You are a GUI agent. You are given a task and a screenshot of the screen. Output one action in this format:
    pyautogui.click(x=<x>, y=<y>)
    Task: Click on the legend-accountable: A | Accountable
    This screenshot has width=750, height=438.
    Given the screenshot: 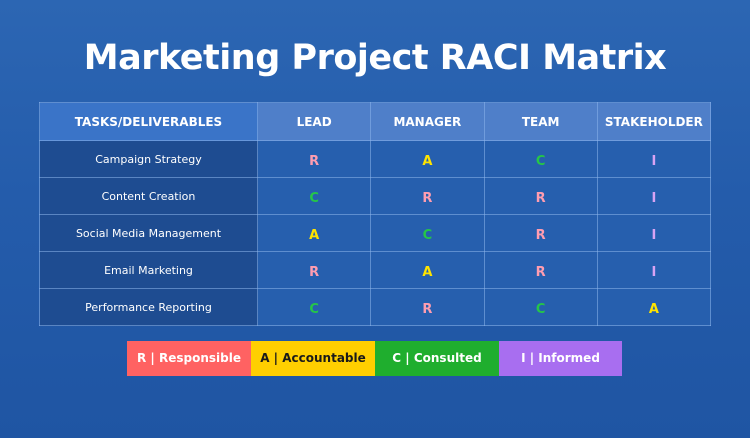 What is the action you would take?
    pyautogui.click(x=313, y=358)
    